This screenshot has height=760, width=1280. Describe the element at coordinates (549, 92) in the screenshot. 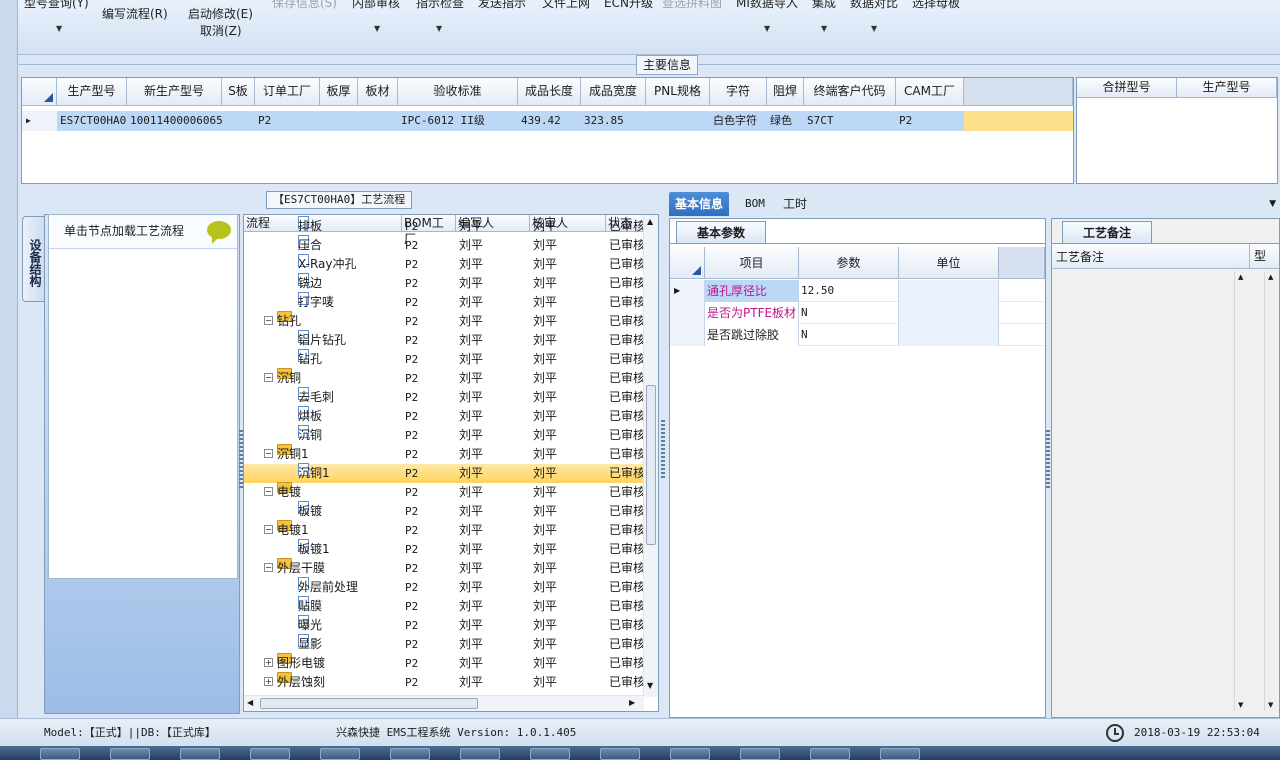

I see `col-header: 成品长度` at that location.